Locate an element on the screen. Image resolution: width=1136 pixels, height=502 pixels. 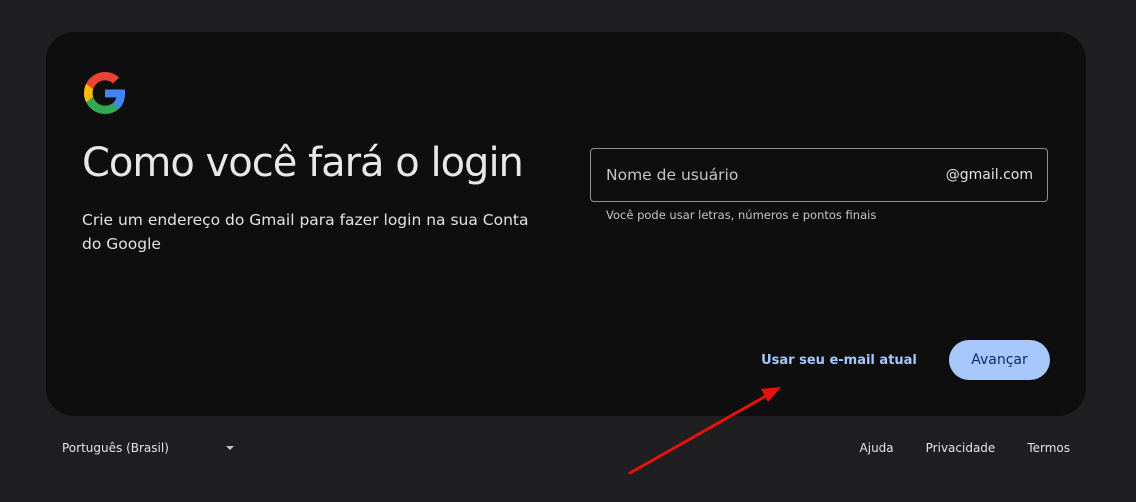
google-logo-icon is located at coordinates (105, 93).